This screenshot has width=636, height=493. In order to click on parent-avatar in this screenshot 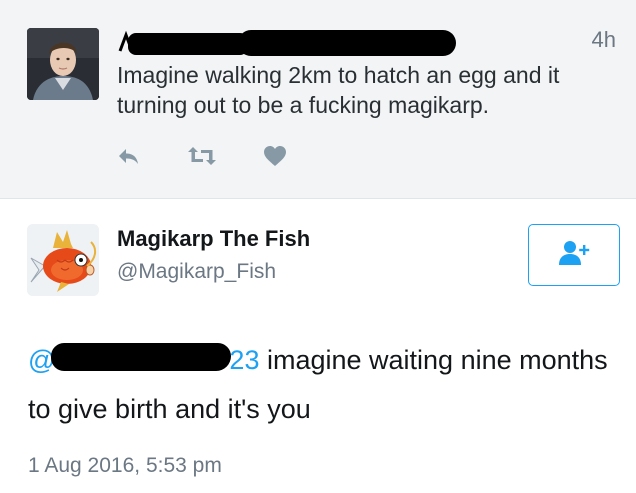, I will do `click(63, 64)`.